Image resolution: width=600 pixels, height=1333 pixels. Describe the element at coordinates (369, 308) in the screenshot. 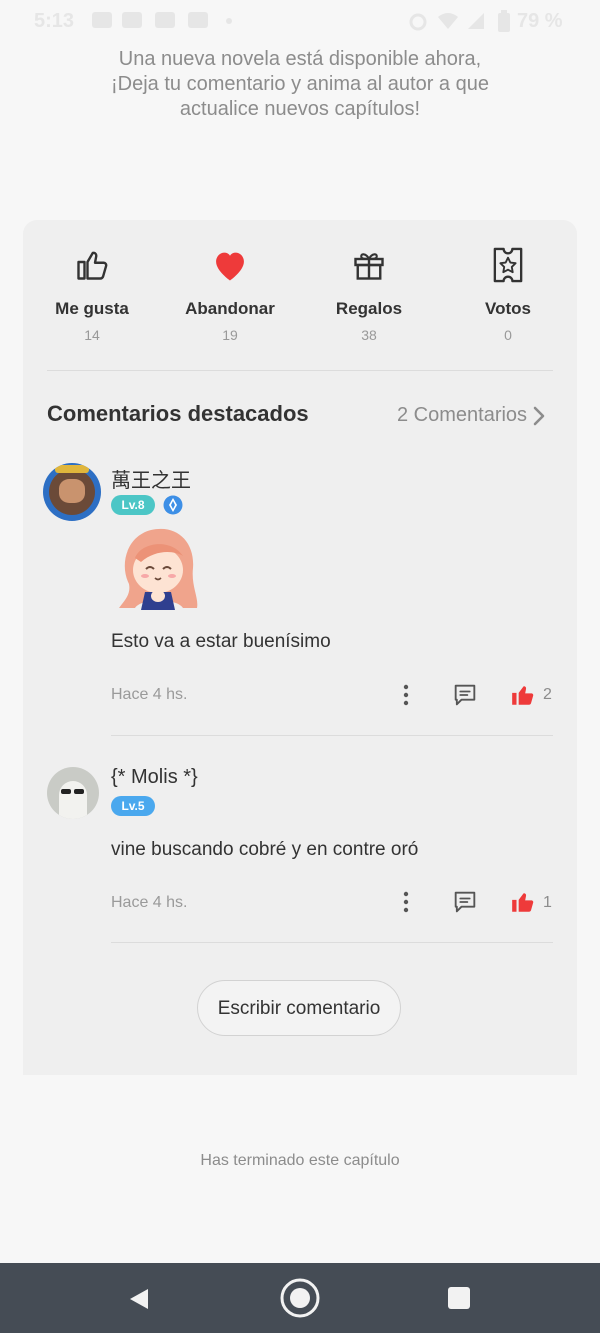

I see `stat-label: Regalos` at that location.